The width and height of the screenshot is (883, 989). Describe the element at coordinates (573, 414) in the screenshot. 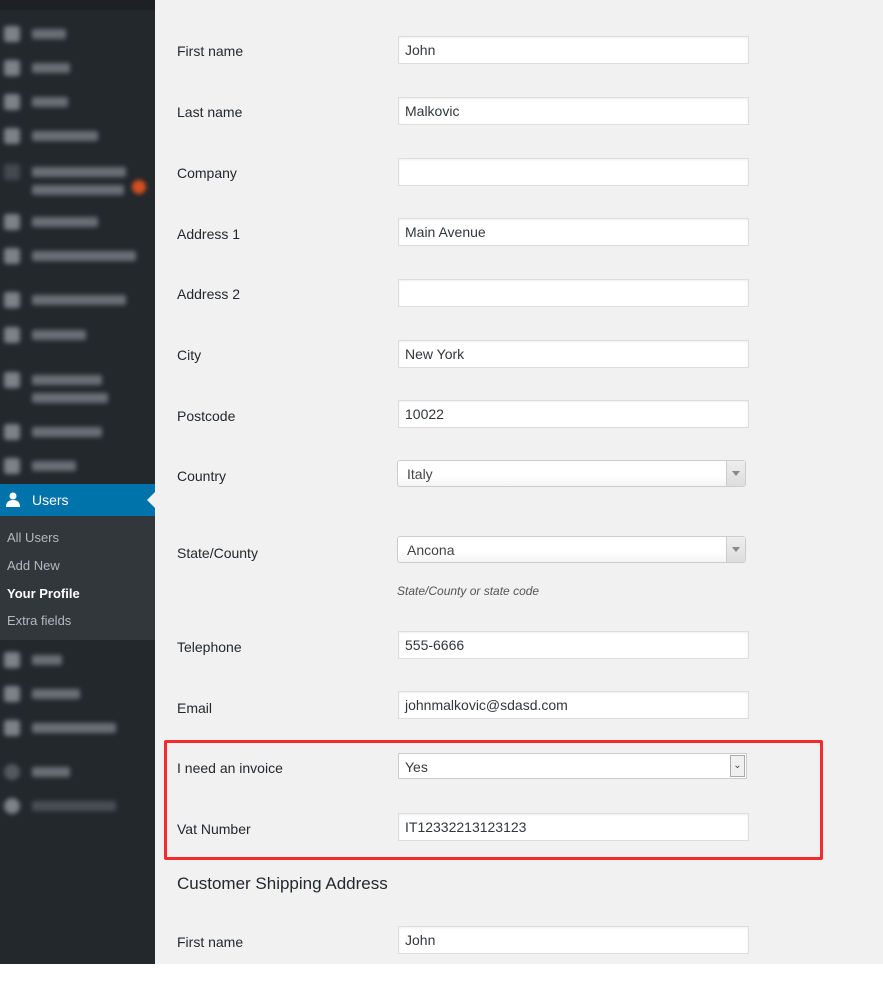

I see `billing-postcode-input: 10022` at that location.